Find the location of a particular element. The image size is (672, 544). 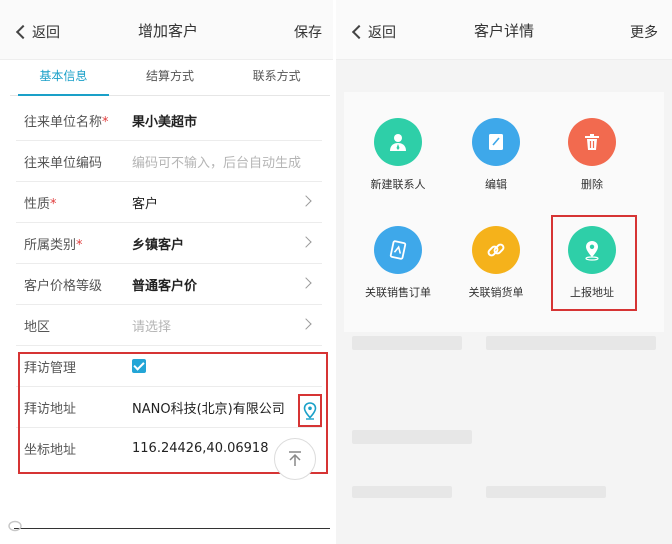

coord-addr-label: 坐标地址 is located at coordinates (50, 450).